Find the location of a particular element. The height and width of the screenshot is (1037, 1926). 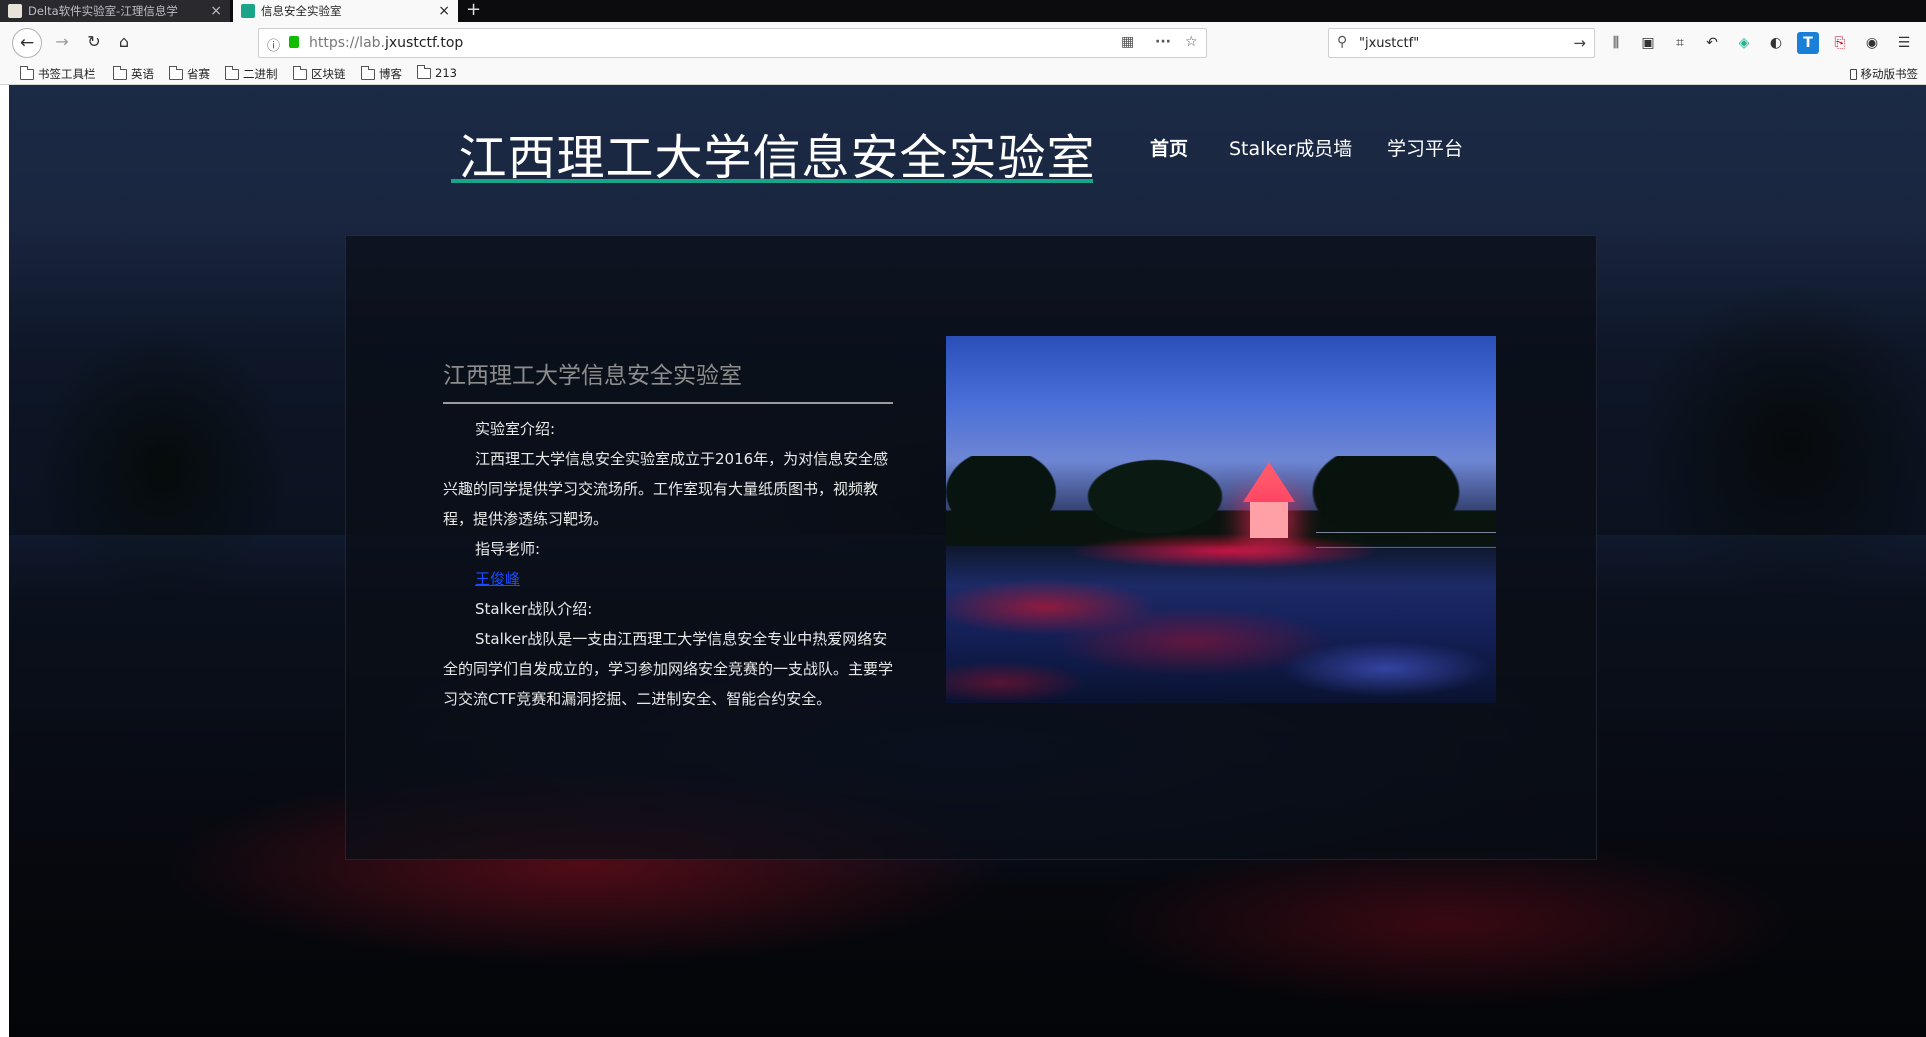

reload-button: ↻ is located at coordinates (94, 42).